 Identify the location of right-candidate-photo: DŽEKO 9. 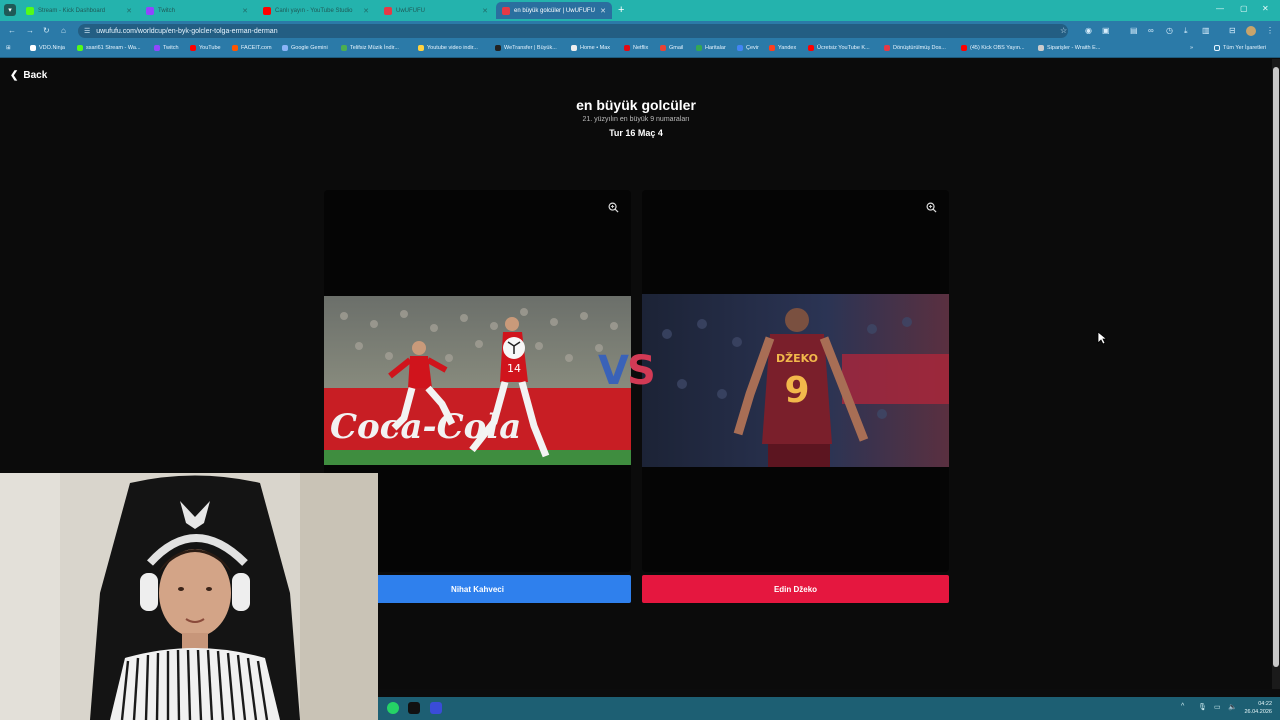
(795, 380).